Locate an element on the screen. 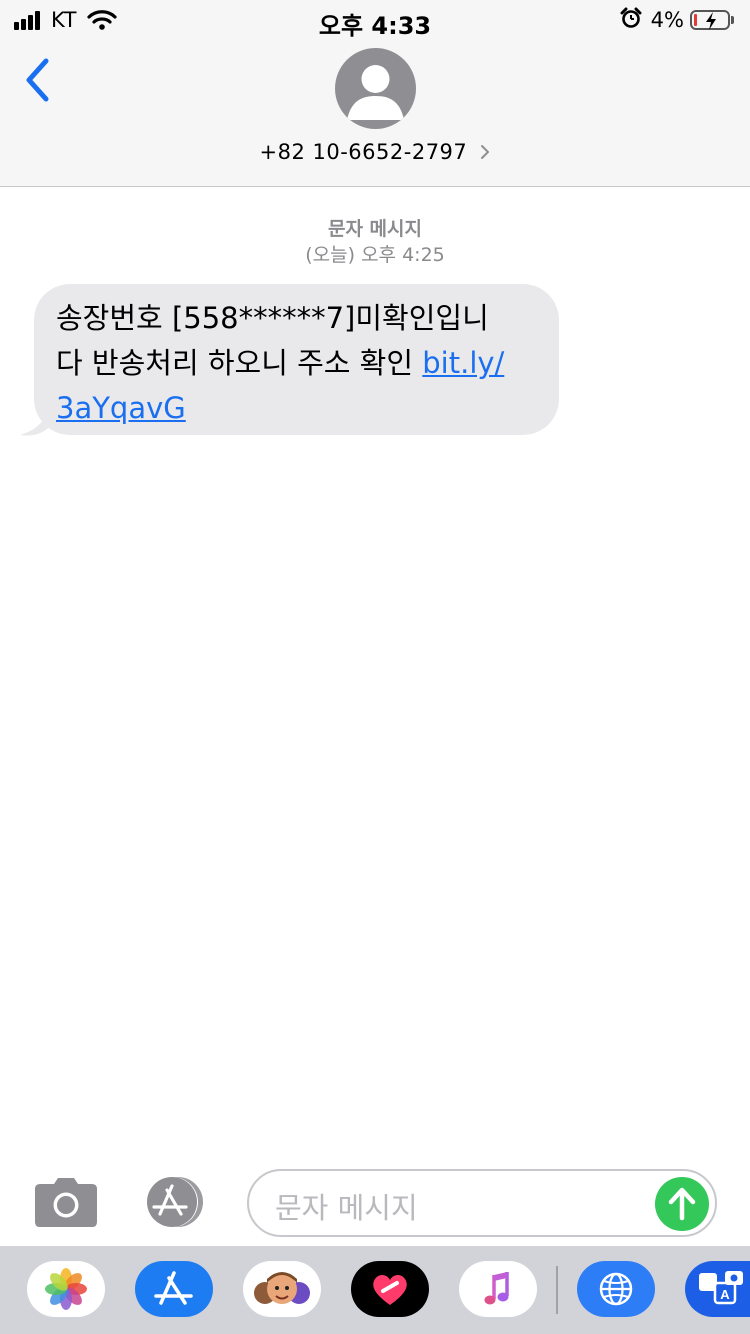 The width and height of the screenshot is (750, 1334). message-input-placeholder: 문자 메시지 is located at coordinates (346, 1208).